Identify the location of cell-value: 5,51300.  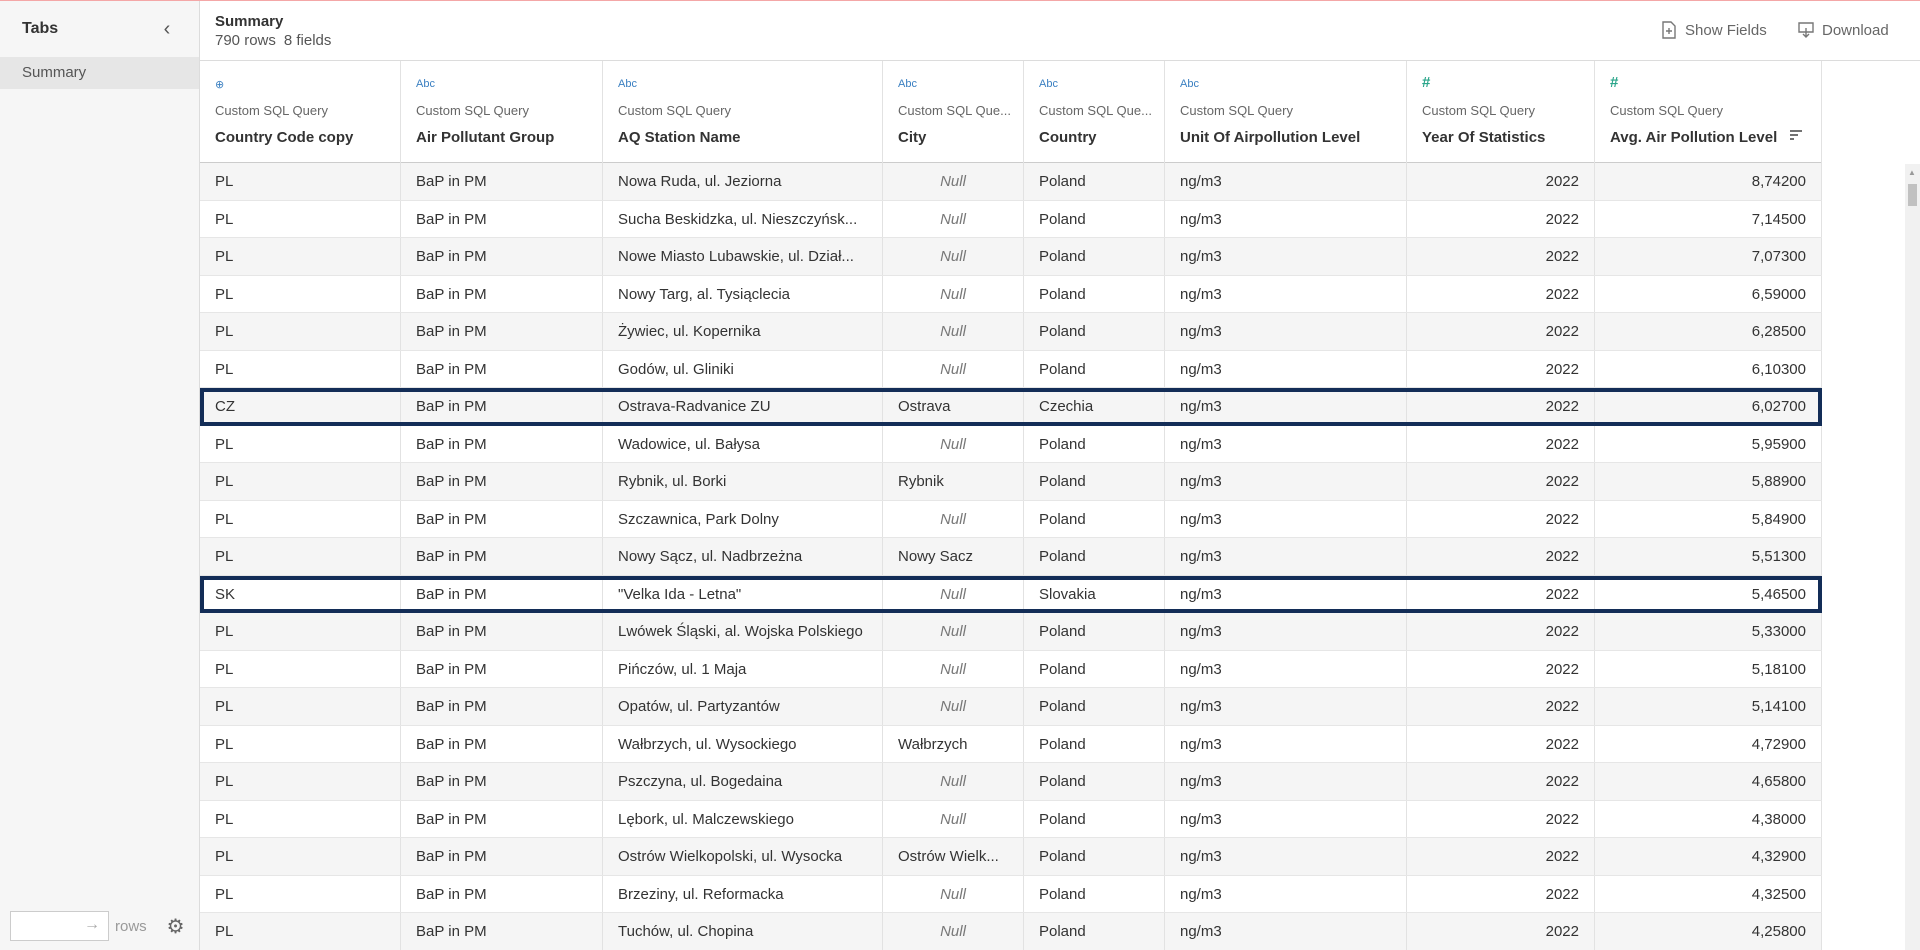
(1708, 556).